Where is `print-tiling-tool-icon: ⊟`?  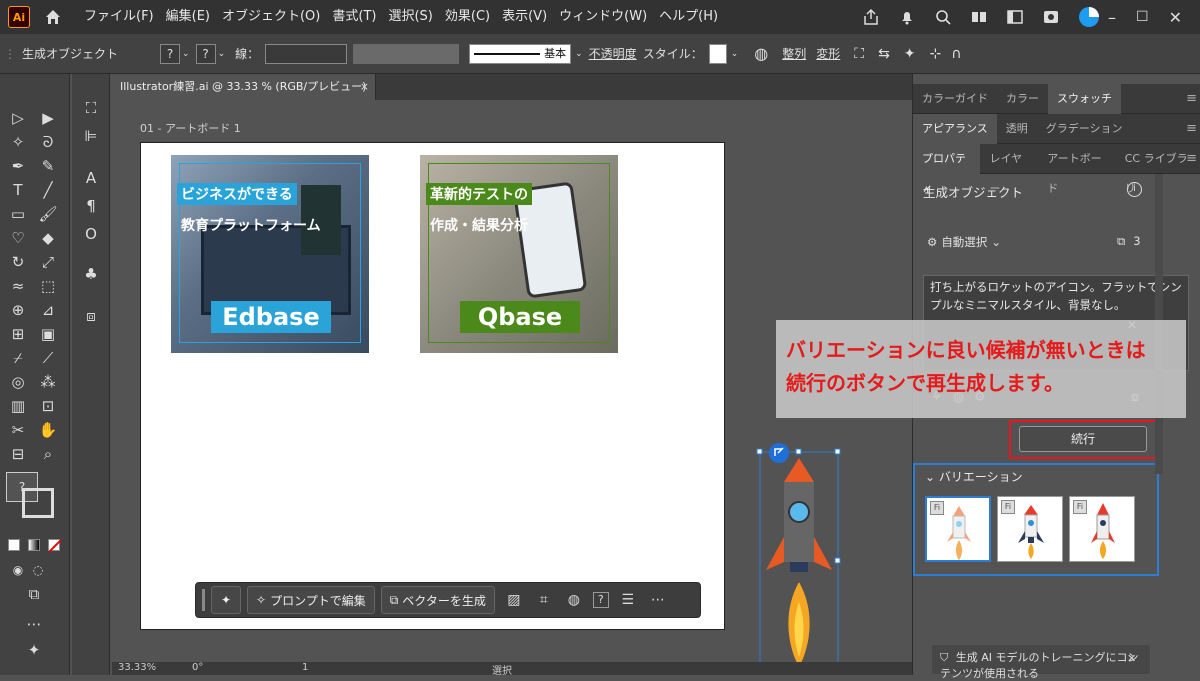 print-tiling-tool-icon: ⊟ is located at coordinates (18, 454).